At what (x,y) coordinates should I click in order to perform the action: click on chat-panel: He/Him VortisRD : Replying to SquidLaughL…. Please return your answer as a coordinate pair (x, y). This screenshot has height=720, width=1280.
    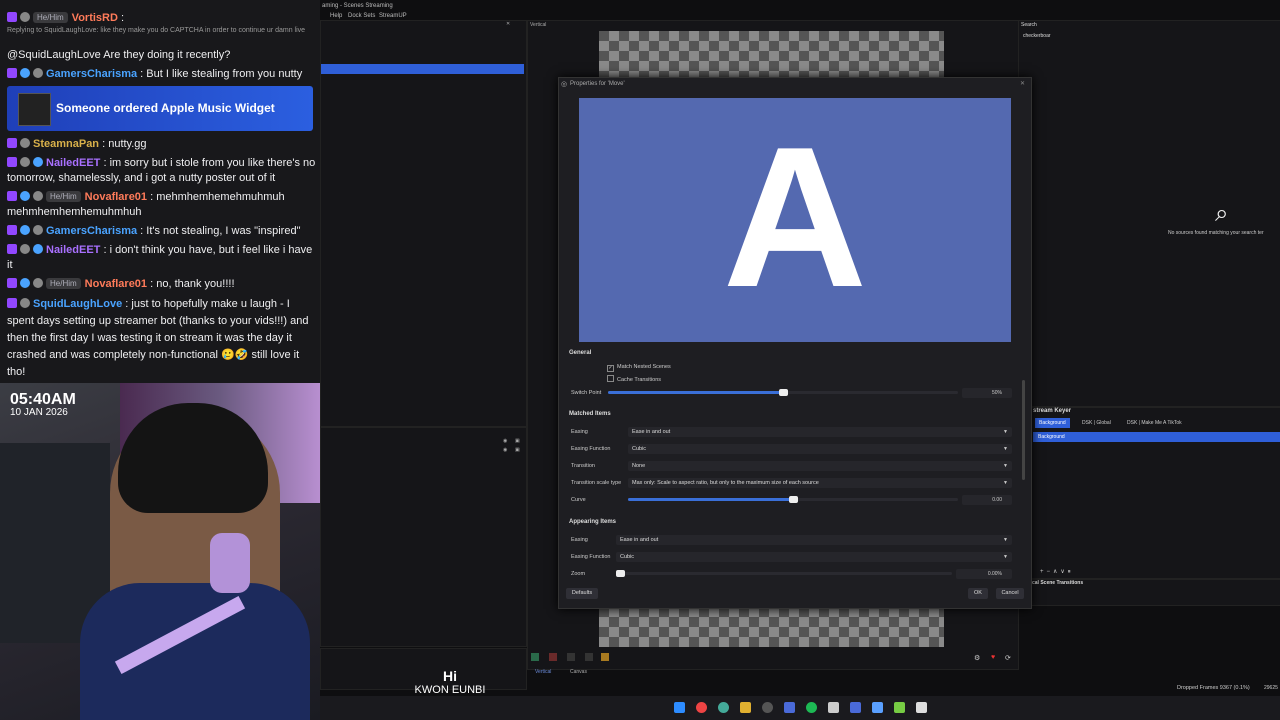
    Looking at the image, I should click on (160, 191).